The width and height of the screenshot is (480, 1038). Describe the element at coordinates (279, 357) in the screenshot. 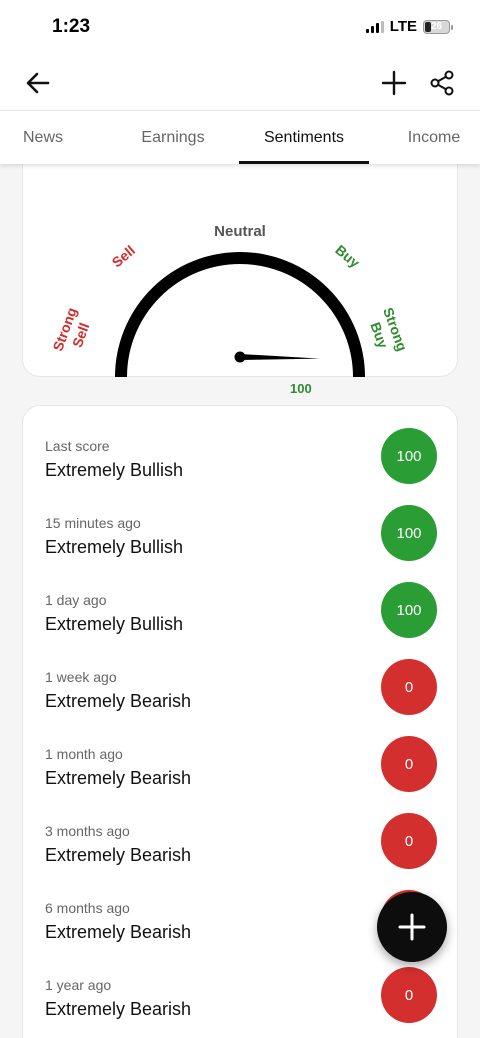

I see `gauge-needle` at that location.